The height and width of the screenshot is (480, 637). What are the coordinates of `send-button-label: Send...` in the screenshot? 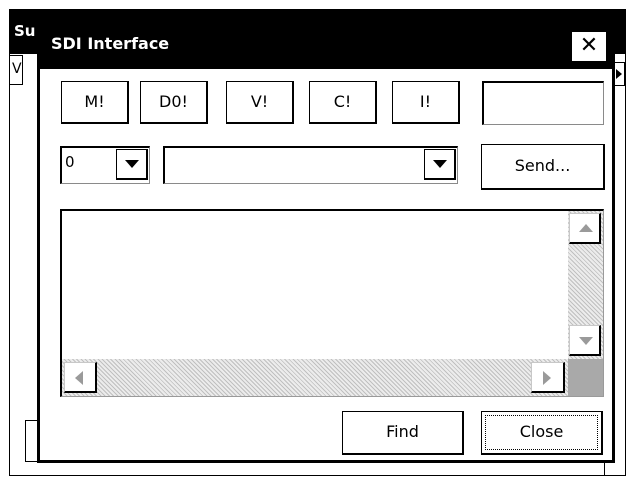 It's located at (542, 165).